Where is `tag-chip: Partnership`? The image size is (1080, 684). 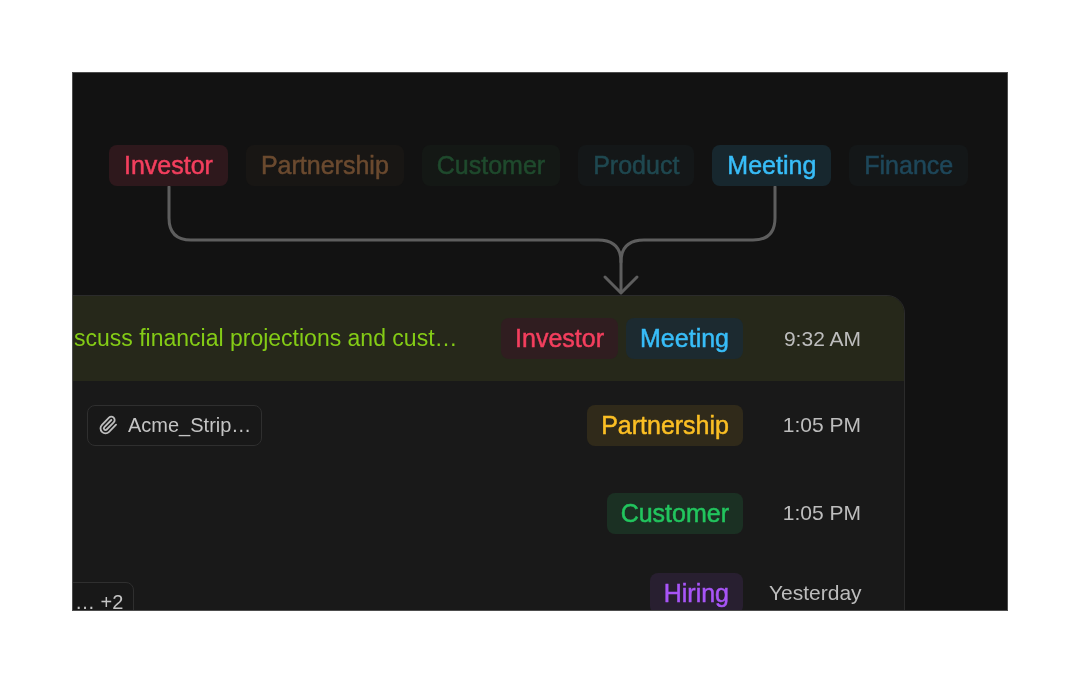 tag-chip: Partnership is located at coordinates (665, 425).